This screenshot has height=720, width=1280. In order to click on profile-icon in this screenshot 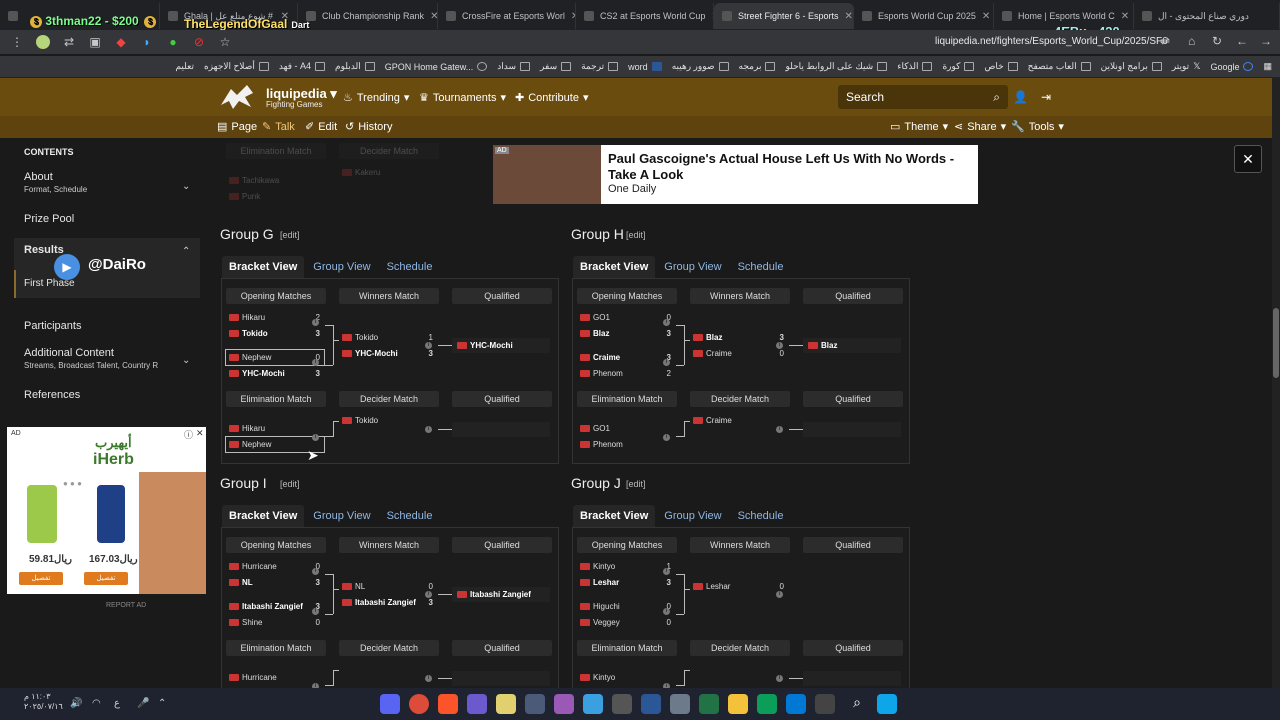, I will do `click(43, 42)`.